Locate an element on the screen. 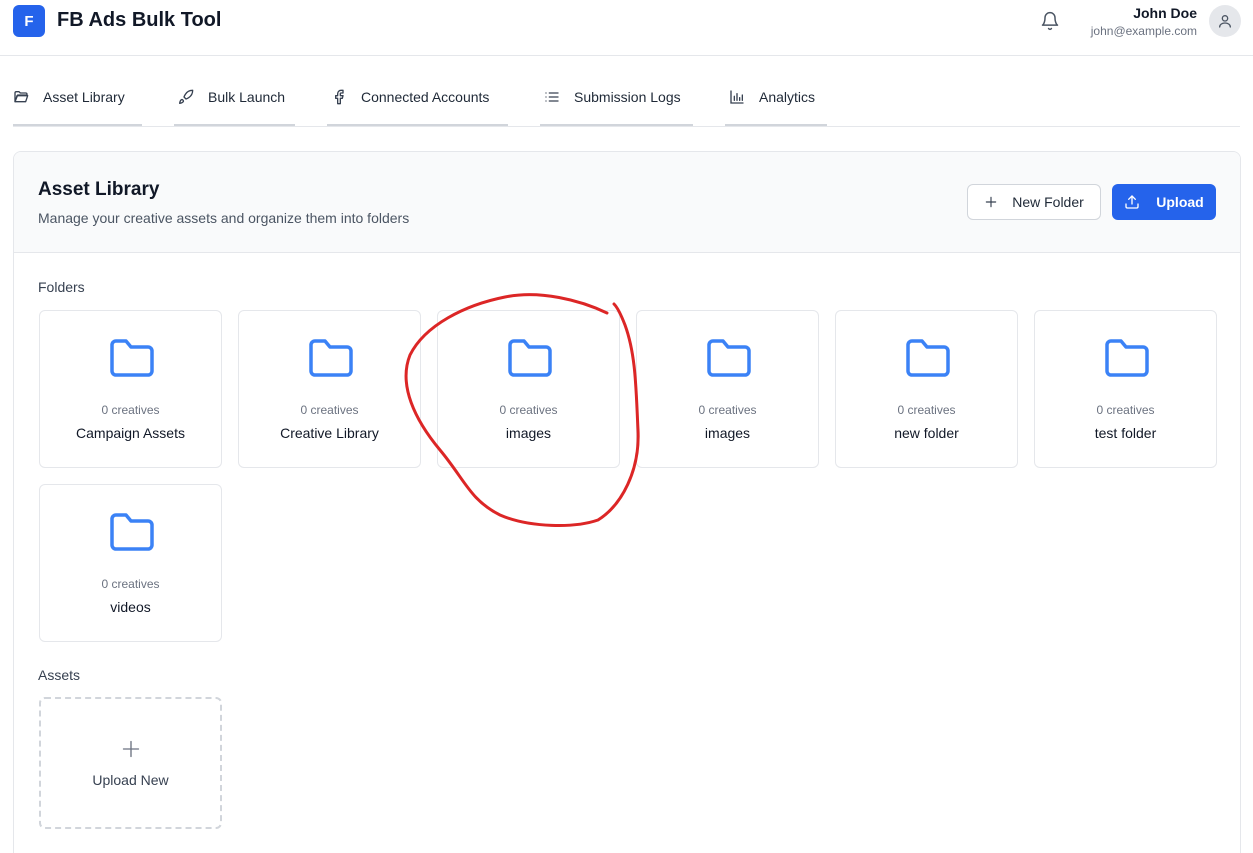 The width and height of the screenshot is (1253, 853). app-logo: F is located at coordinates (29, 21).